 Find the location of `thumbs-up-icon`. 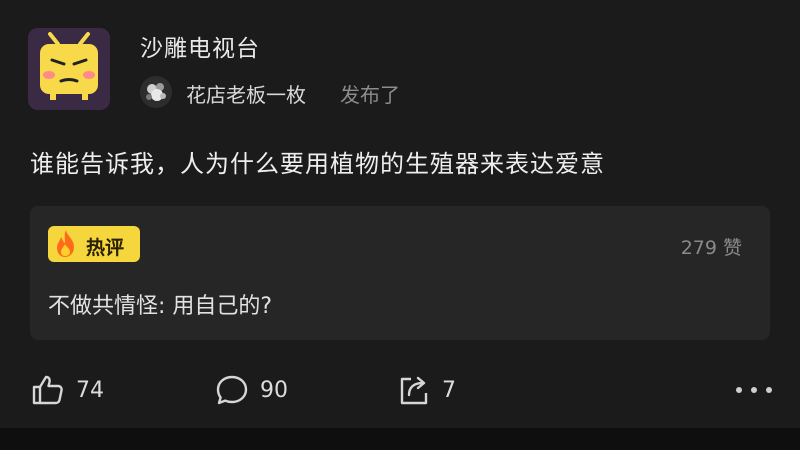

thumbs-up-icon is located at coordinates (47, 390).